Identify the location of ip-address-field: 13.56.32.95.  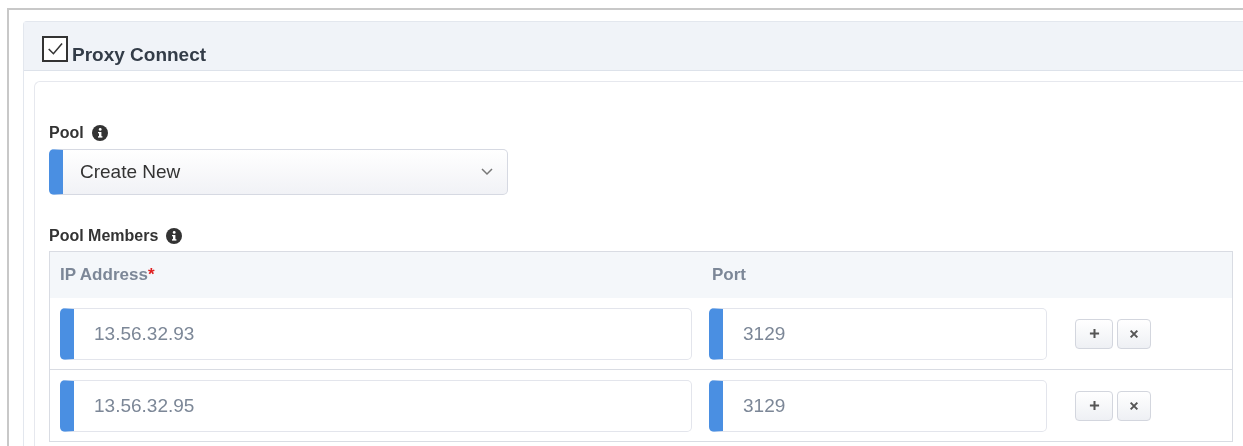
(376, 405).